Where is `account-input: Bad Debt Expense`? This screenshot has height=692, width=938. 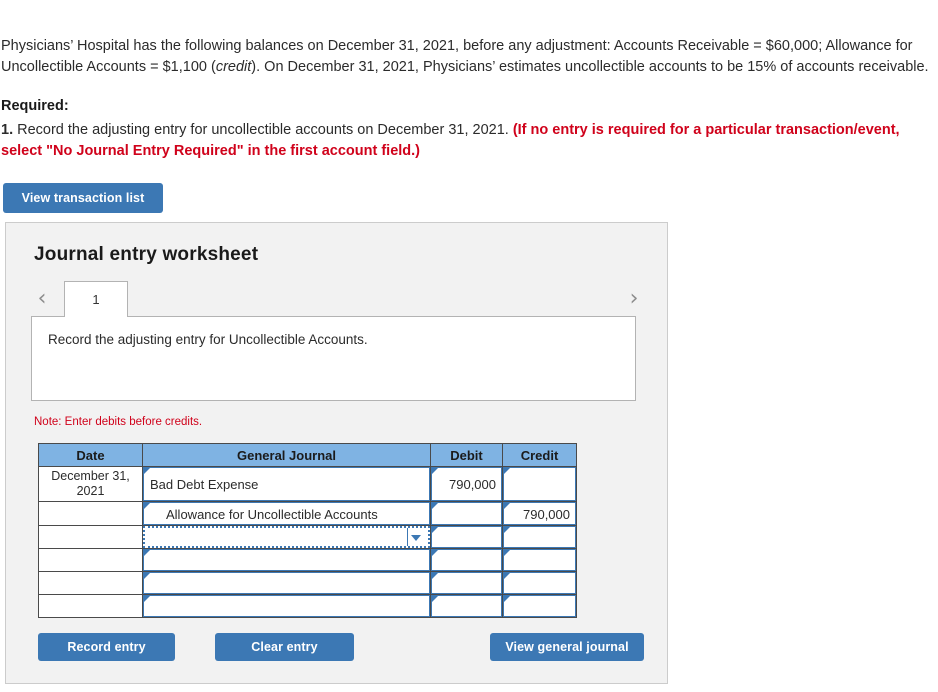
account-input: Bad Debt Expense is located at coordinates (286, 484).